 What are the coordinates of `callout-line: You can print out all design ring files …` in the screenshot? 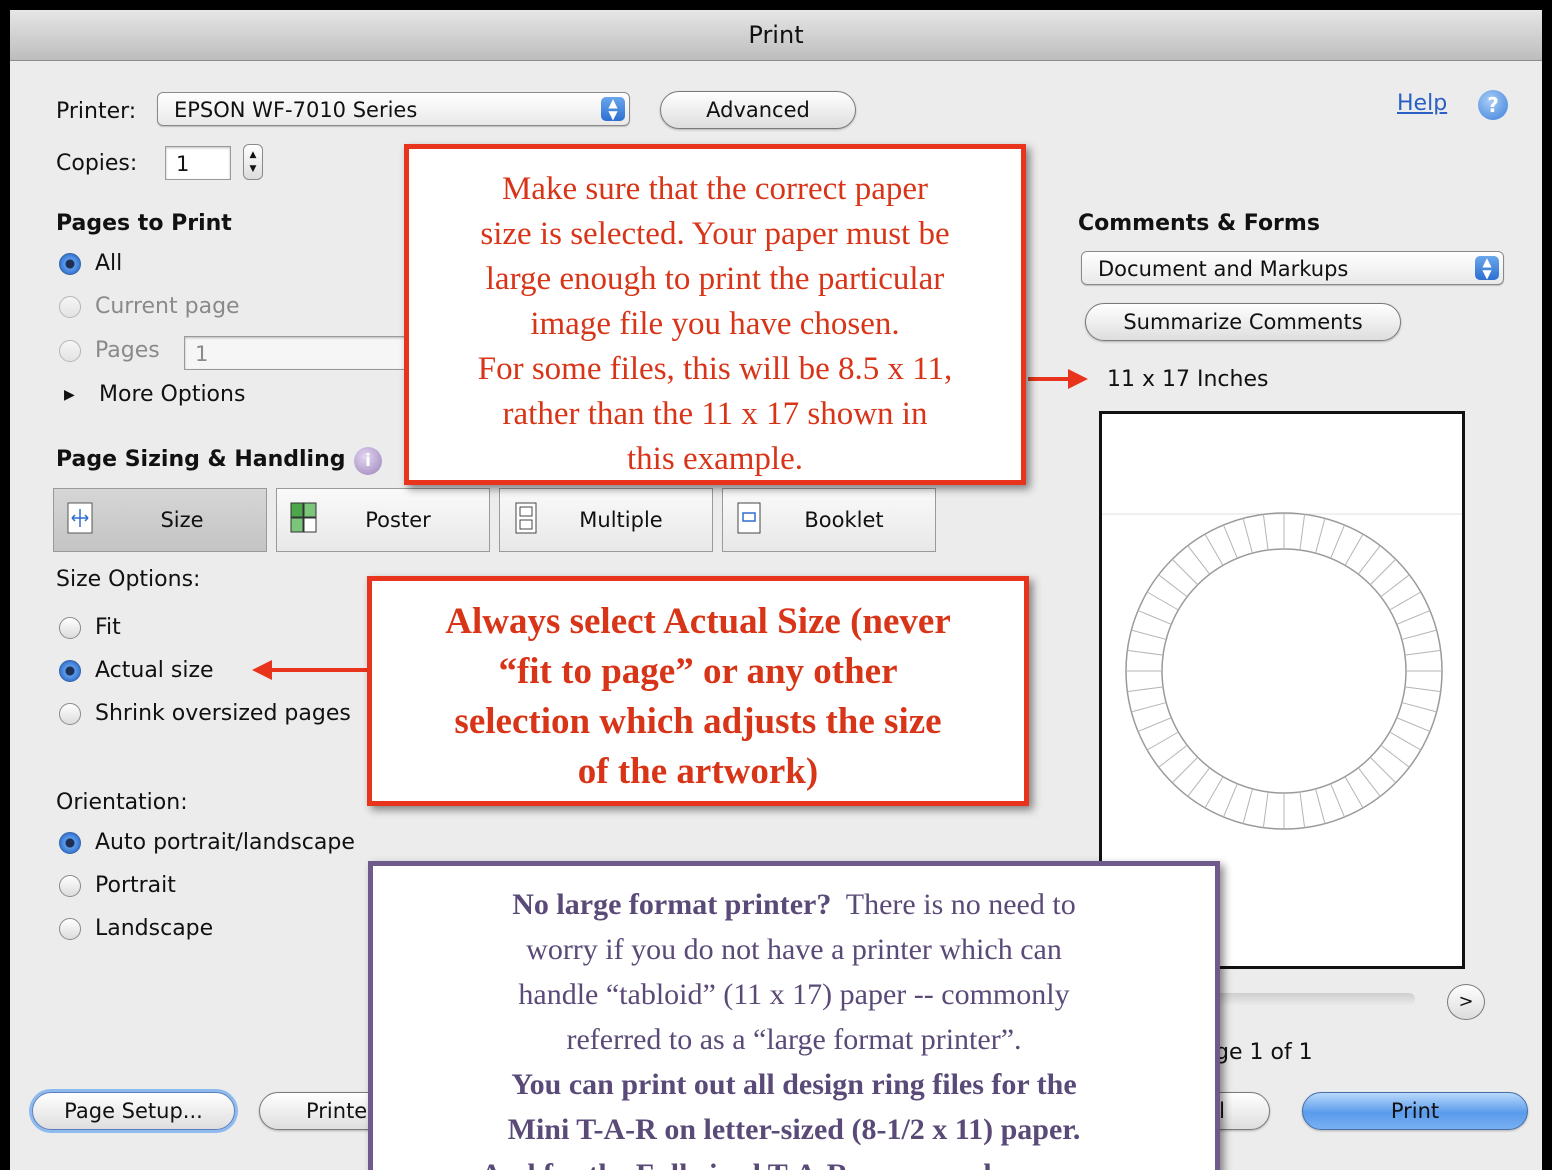 It's located at (794, 1084).